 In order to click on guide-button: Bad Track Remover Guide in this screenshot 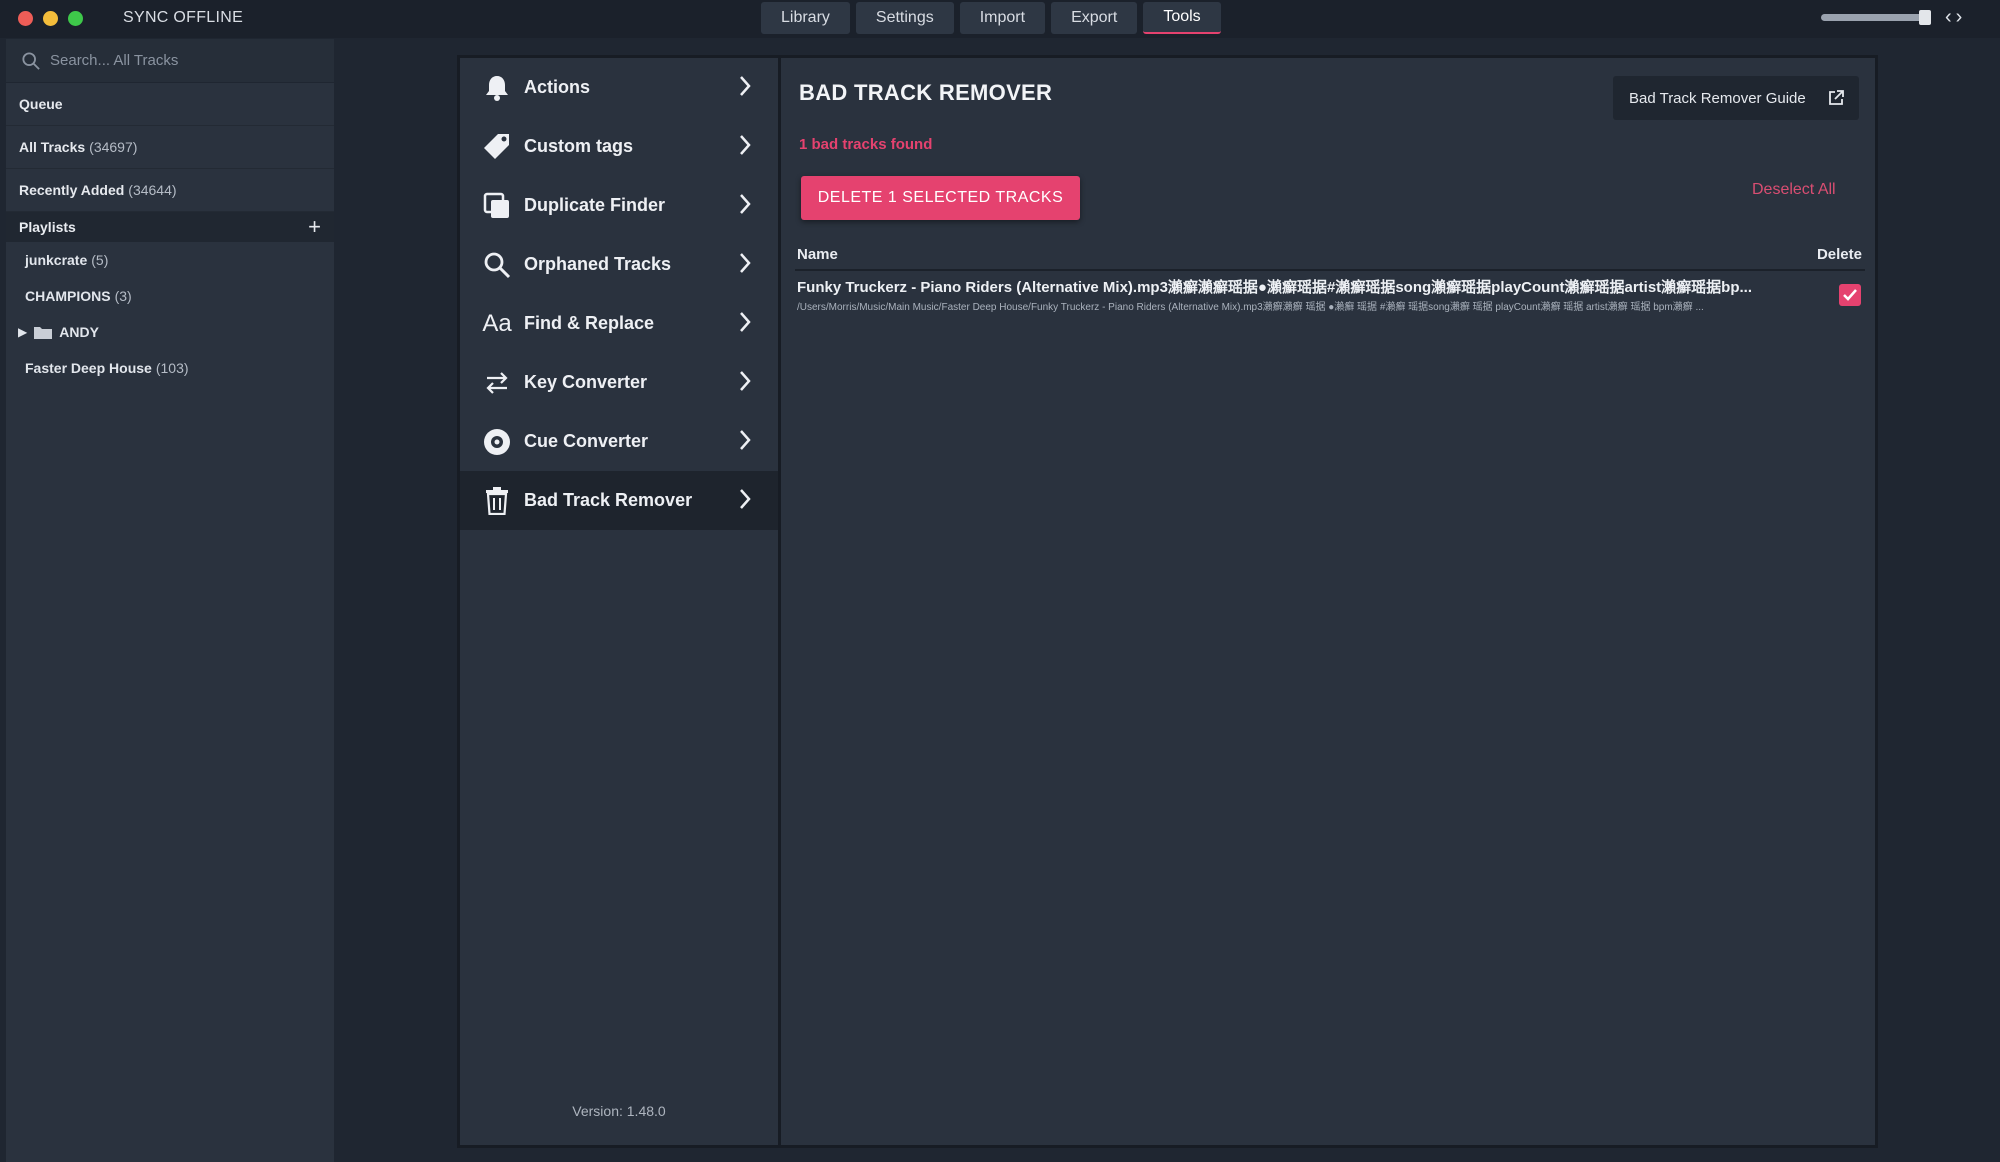, I will do `click(1736, 98)`.